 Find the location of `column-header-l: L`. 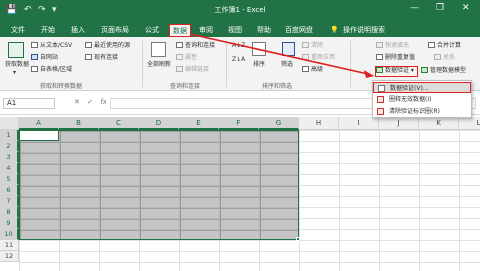

column-header-l: L is located at coordinates (469, 123).